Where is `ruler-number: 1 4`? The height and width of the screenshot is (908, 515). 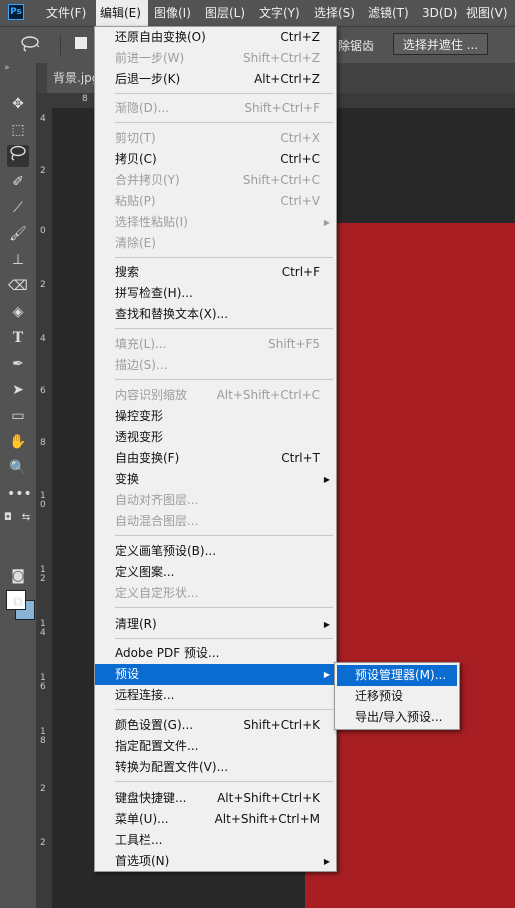 ruler-number: 1 4 is located at coordinates (43, 628).